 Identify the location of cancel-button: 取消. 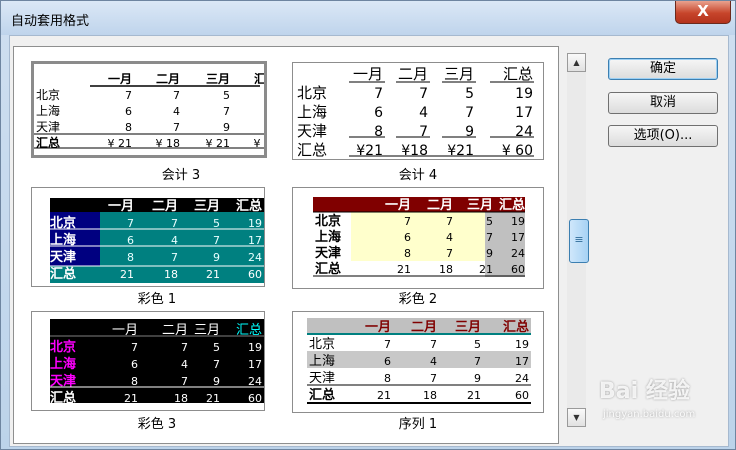
(663, 103).